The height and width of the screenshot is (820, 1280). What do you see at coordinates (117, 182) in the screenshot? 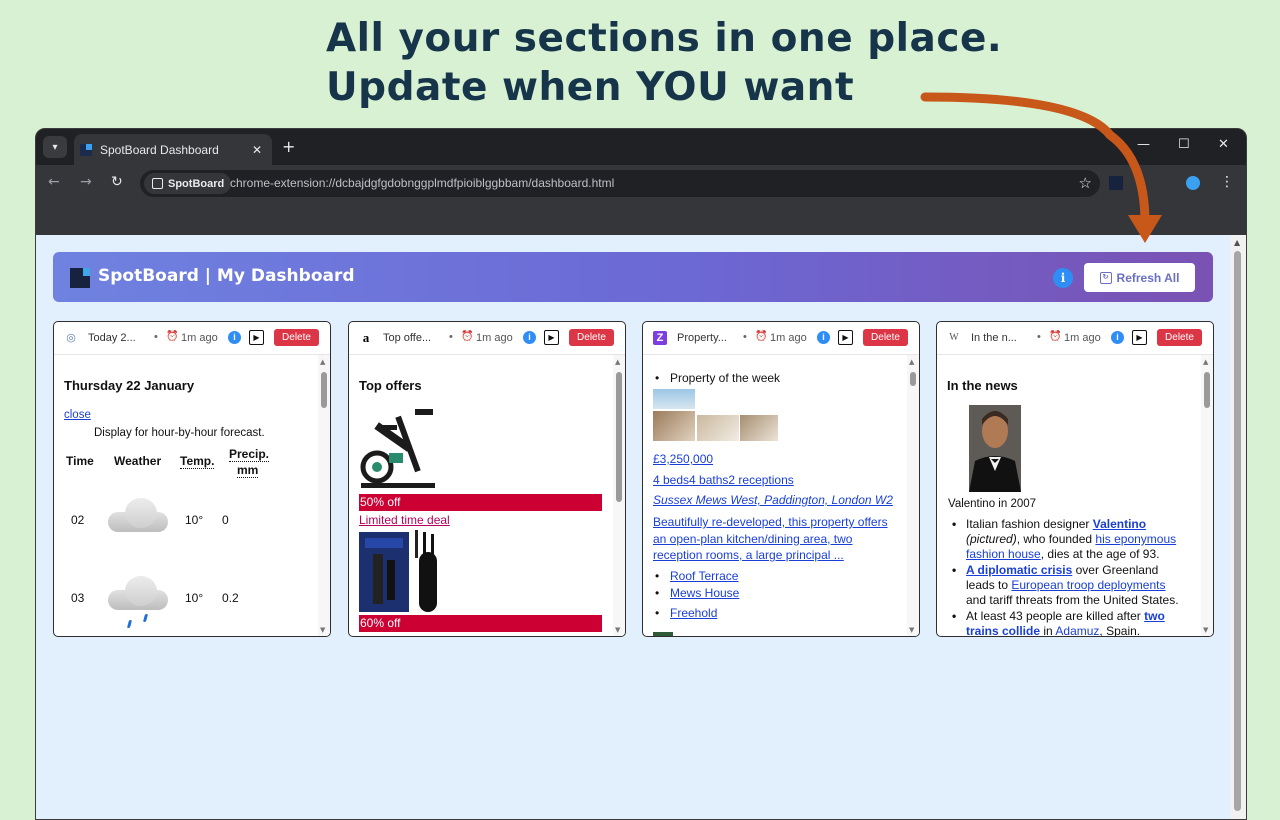
I see `reload-button: ↻` at bounding box center [117, 182].